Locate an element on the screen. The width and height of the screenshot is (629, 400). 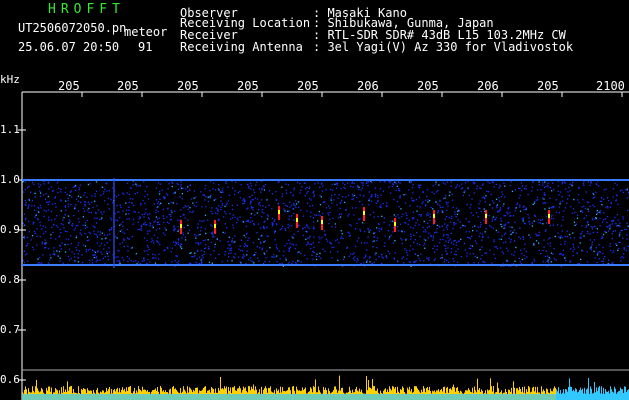
y-tick-label: 0.7 is located at coordinates (10, 329).